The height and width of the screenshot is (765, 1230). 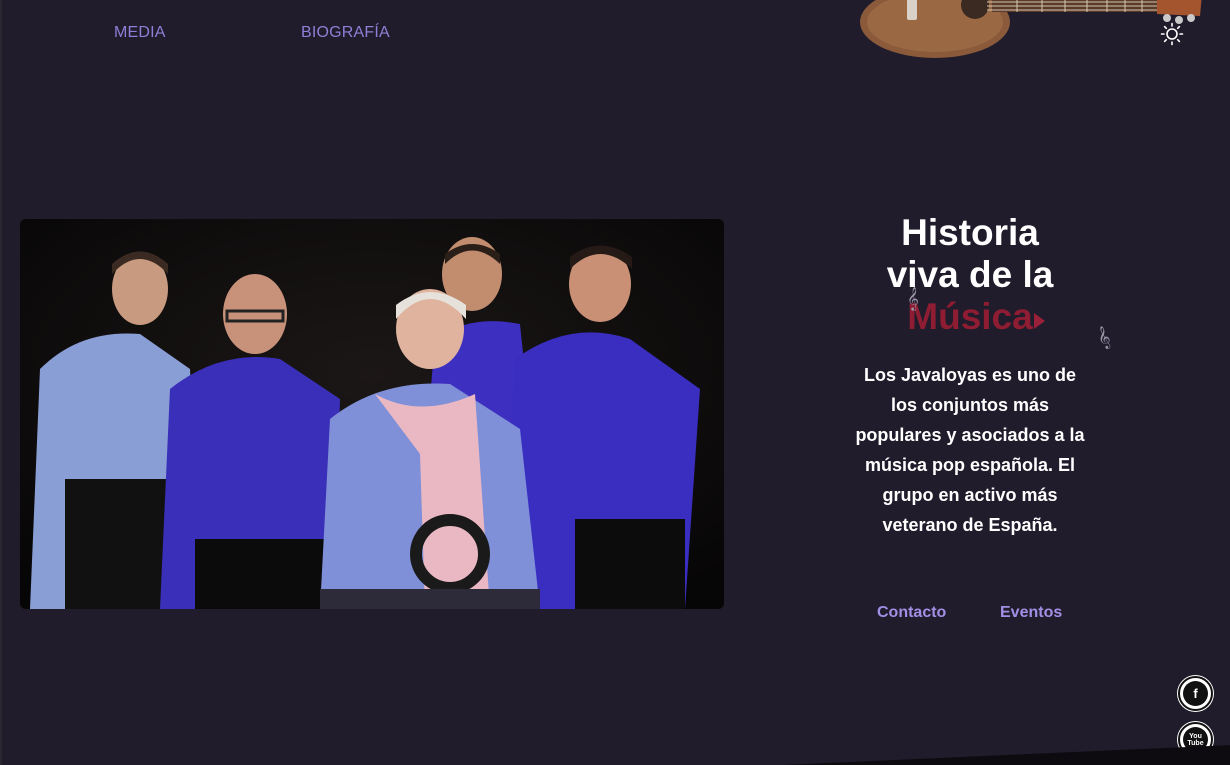 I want to click on sun-icon, so click(x=1172, y=34).